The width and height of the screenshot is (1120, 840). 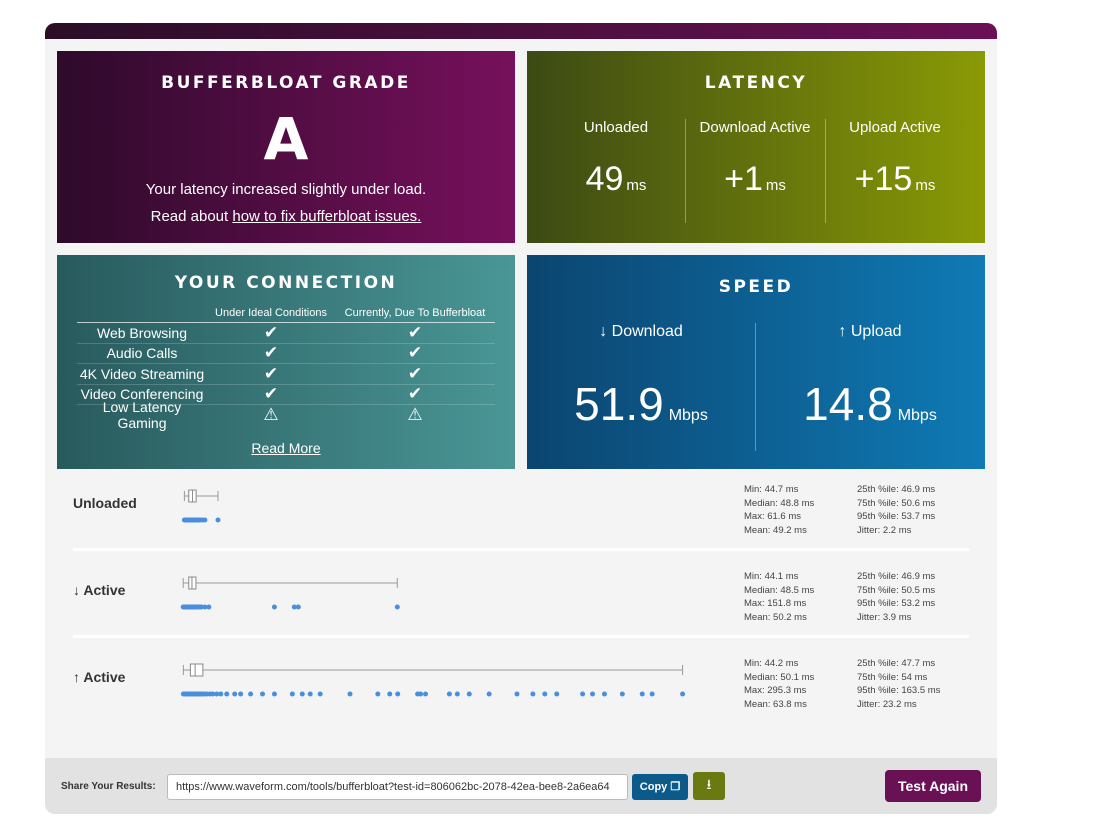 I want to click on latency-unloaded: Unloaded 49 ms, so click(x=616, y=171).